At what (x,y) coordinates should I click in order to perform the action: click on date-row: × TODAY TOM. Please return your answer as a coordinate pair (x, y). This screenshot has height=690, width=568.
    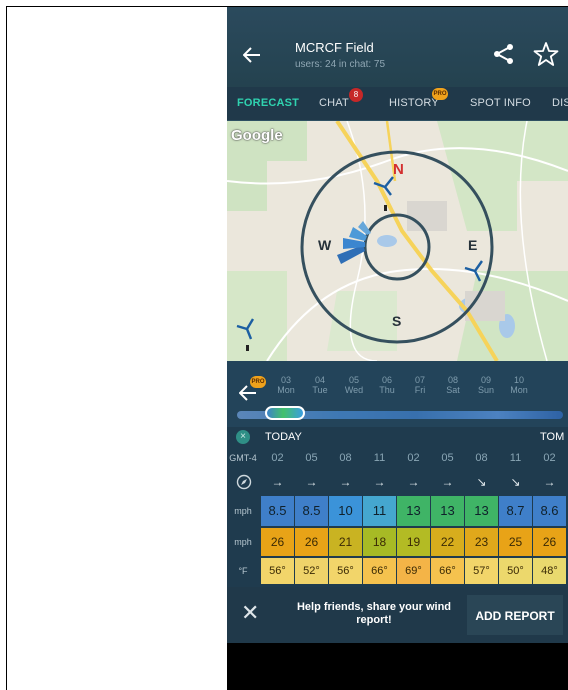
    Looking at the image, I should click on (397, 437).